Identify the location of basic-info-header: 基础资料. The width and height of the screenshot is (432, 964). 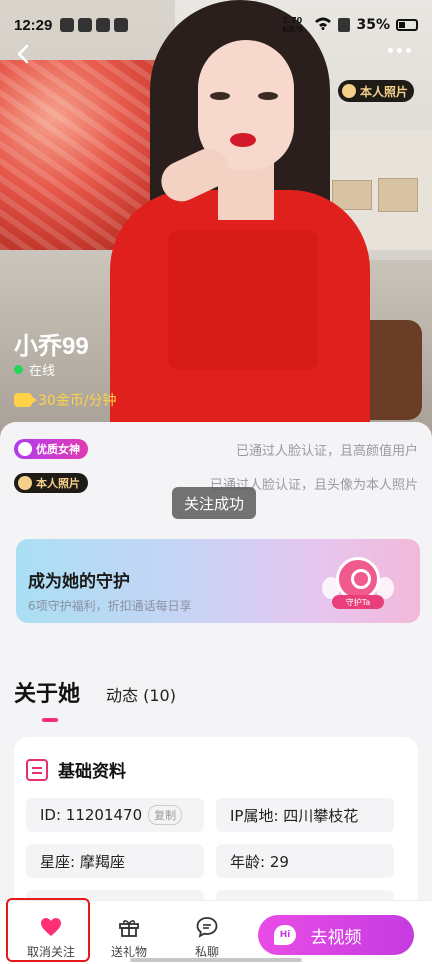
(76, 769).